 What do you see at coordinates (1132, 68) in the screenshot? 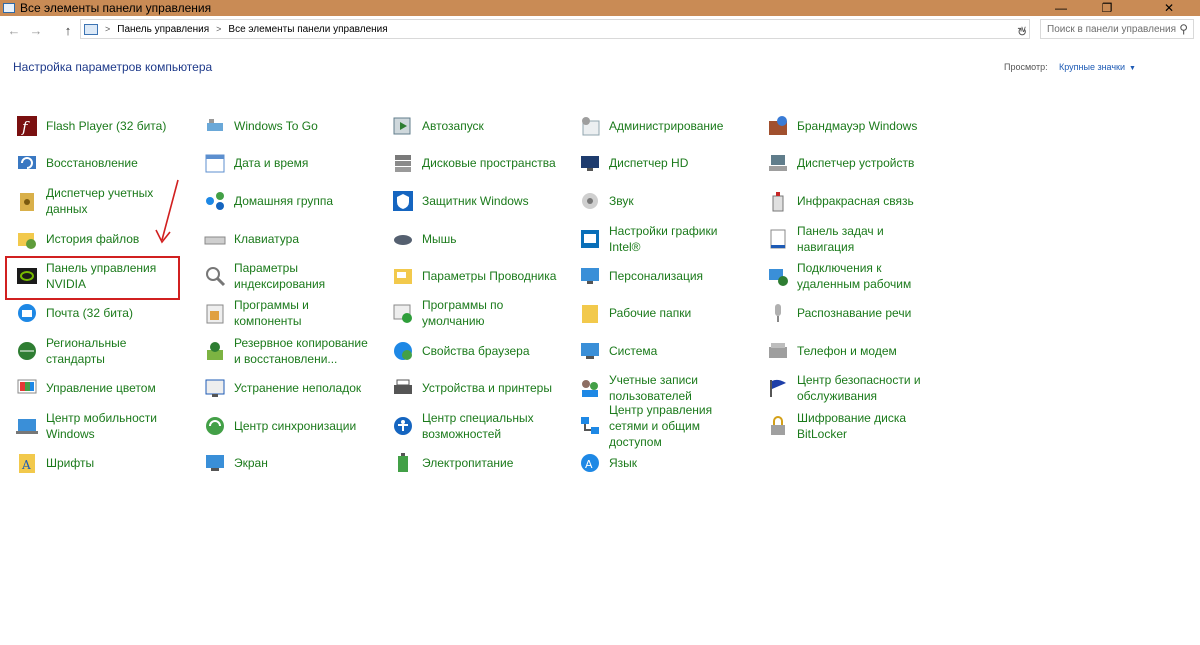
I see `chevron-down-icon: ▼` at bounding box center [1132, 68].